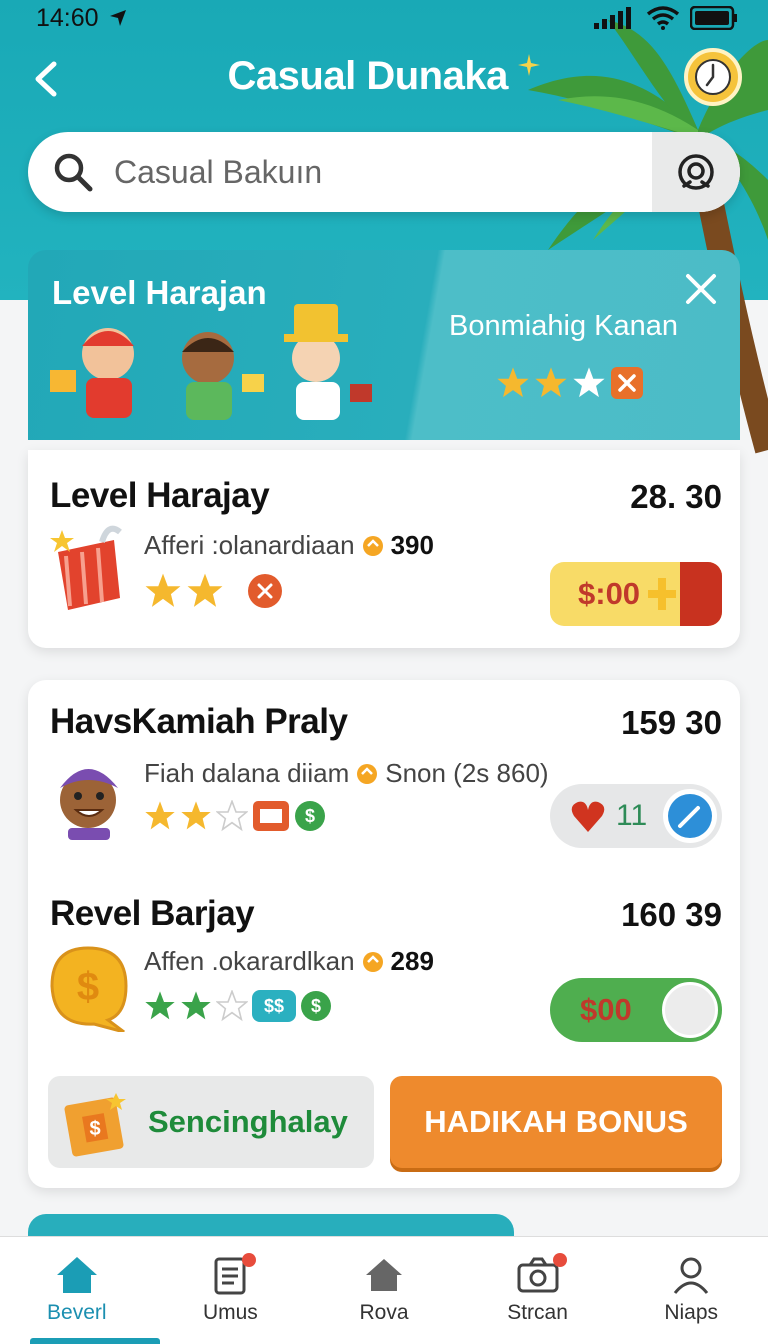 This screenshot has width=768, height=1344. Describe the element at coordinates (529, 65) in the screenshot. I see `sparkle-icon` at that location.